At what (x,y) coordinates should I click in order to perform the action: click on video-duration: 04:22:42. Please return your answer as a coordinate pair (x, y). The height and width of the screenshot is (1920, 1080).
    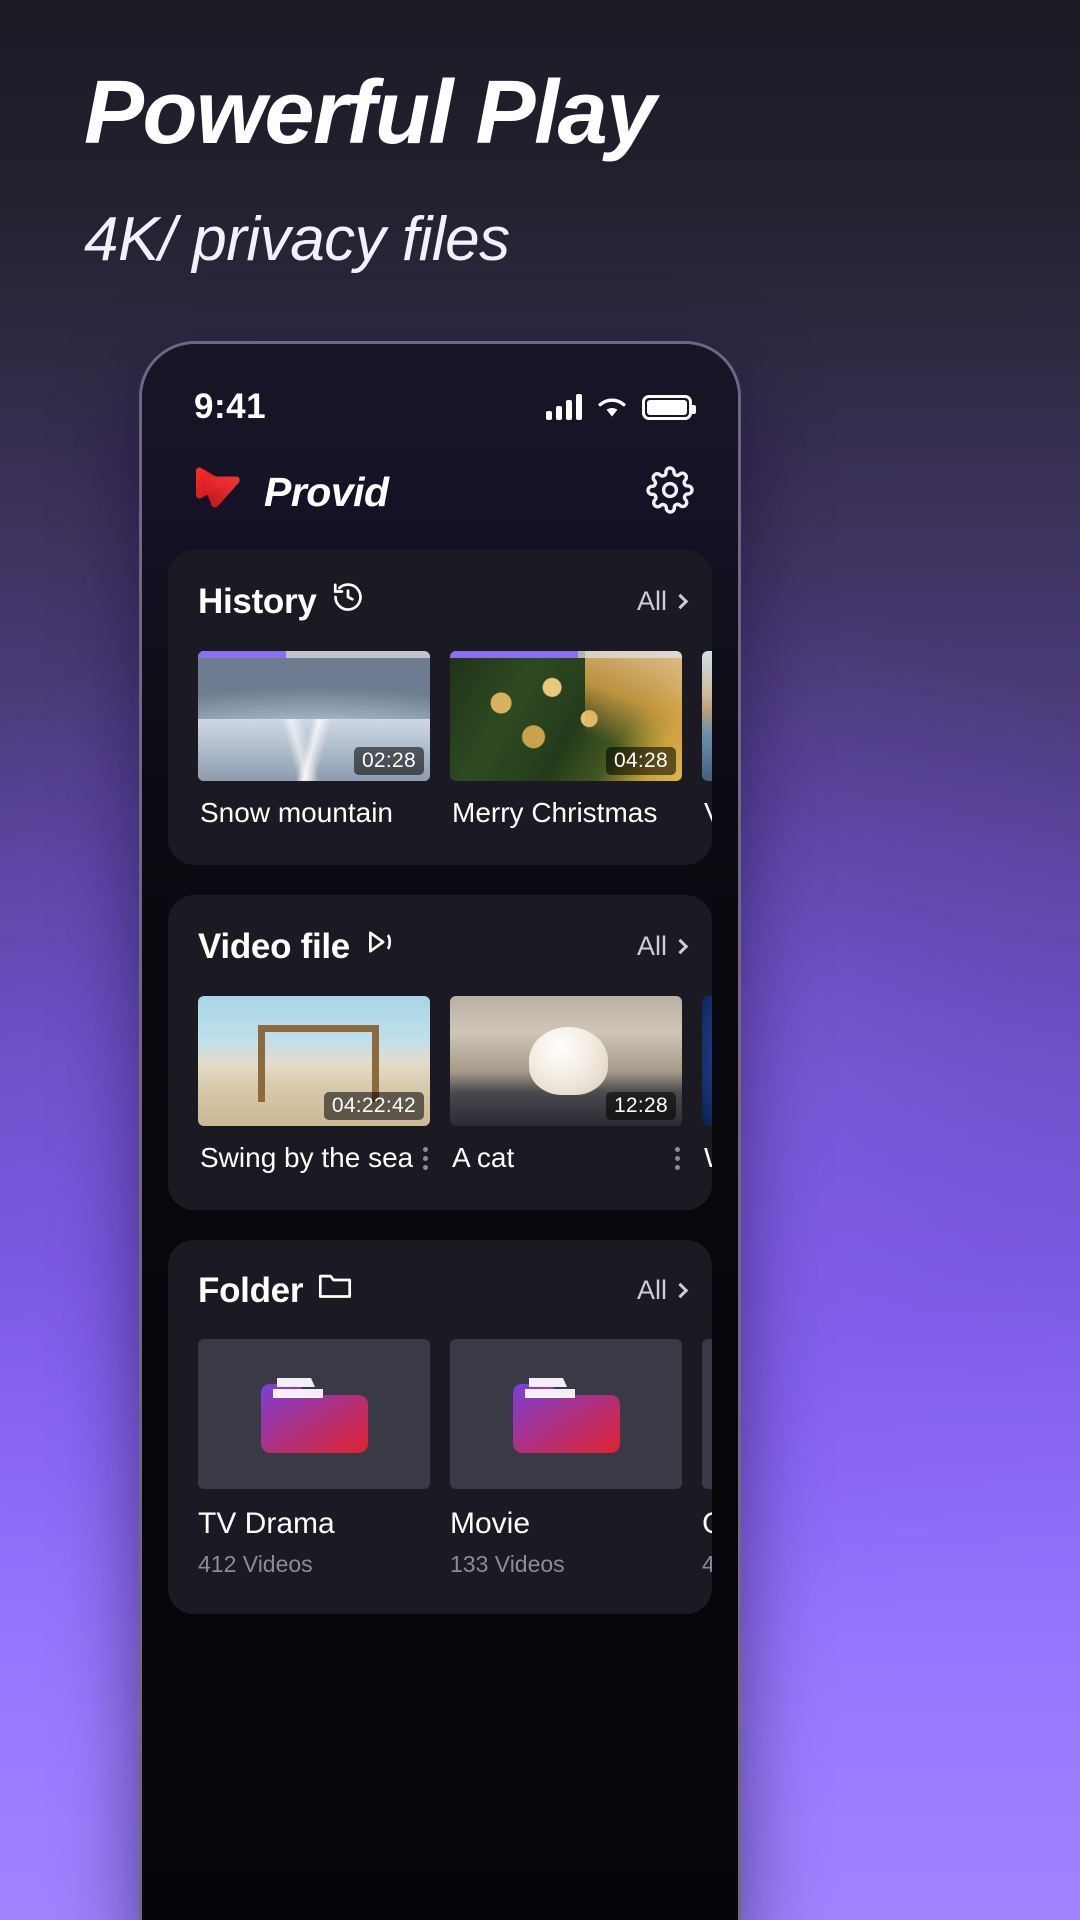
    Looking at the image, I should click on (373, 1106).